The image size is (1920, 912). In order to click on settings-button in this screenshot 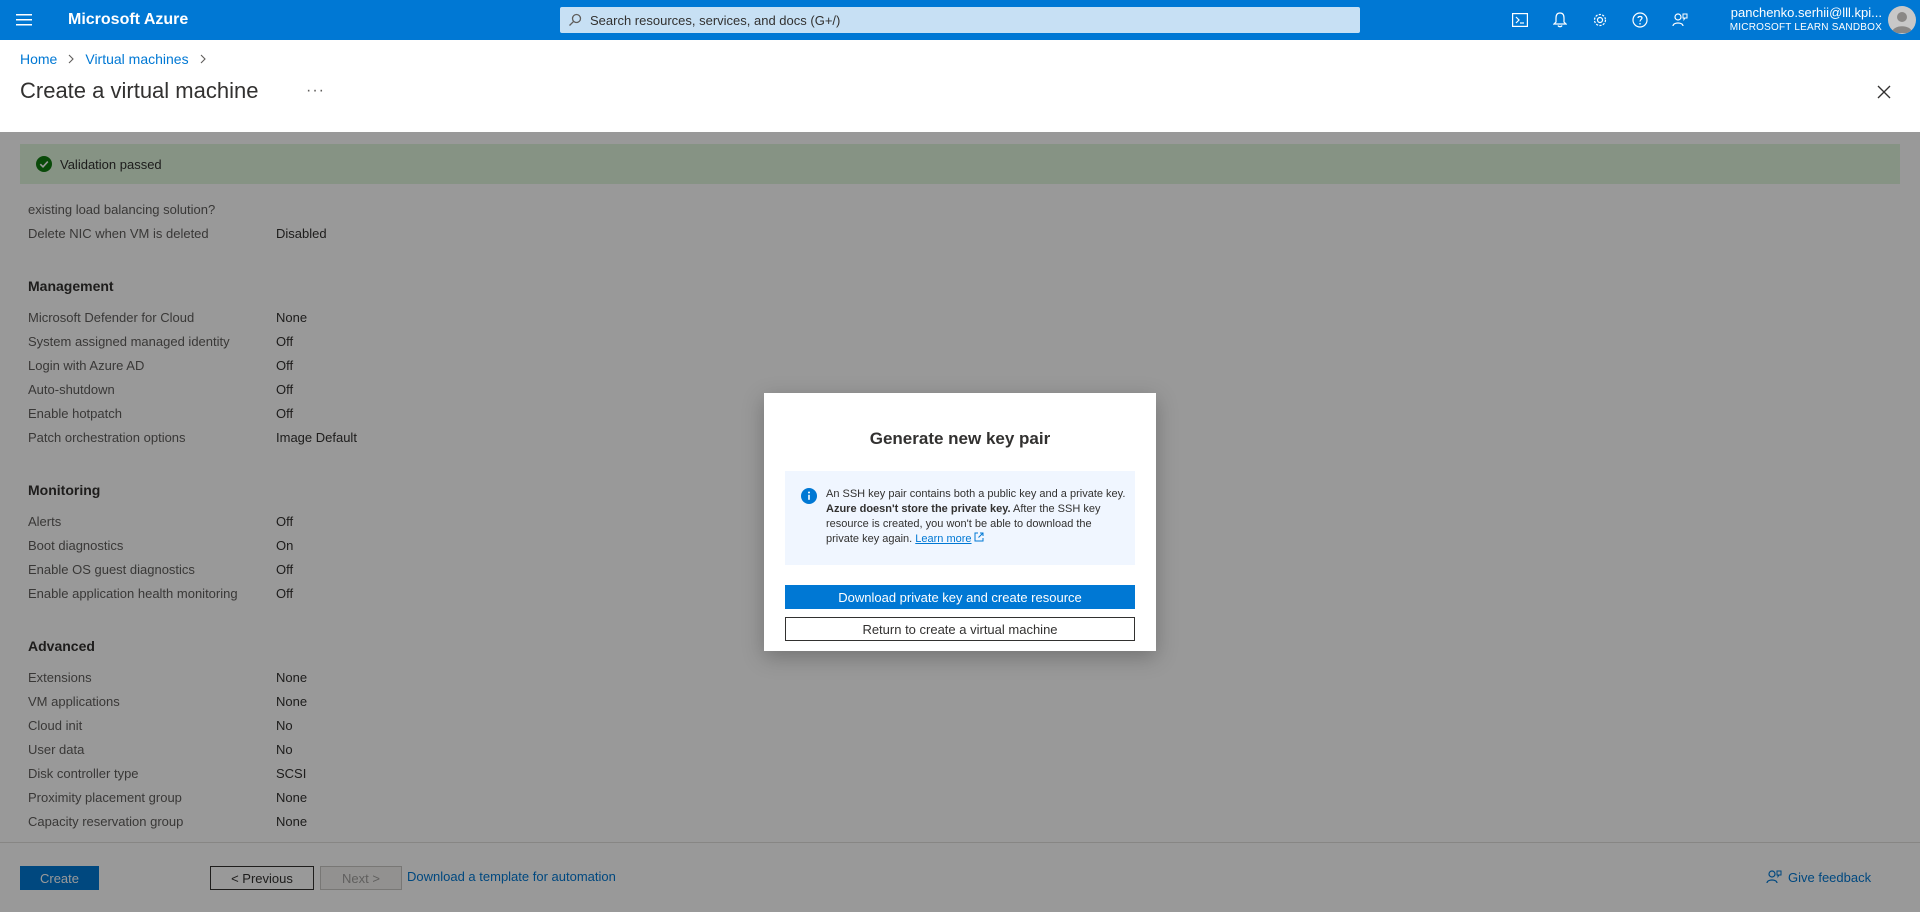, I will do `click(1600, 20)`.